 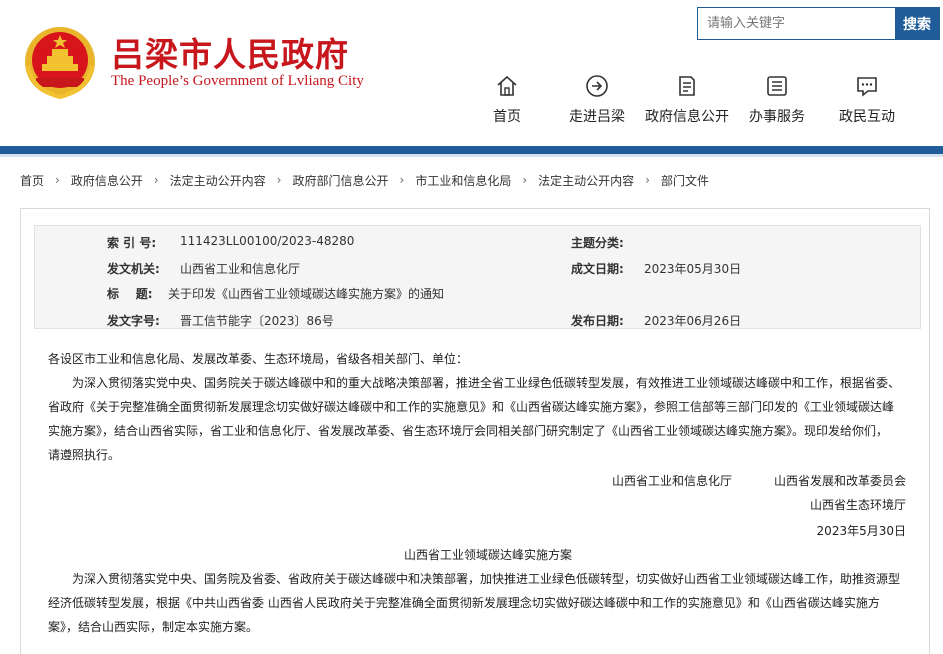 I want to click on issuer-label: 发文机关:, so click(x=133, y=269).